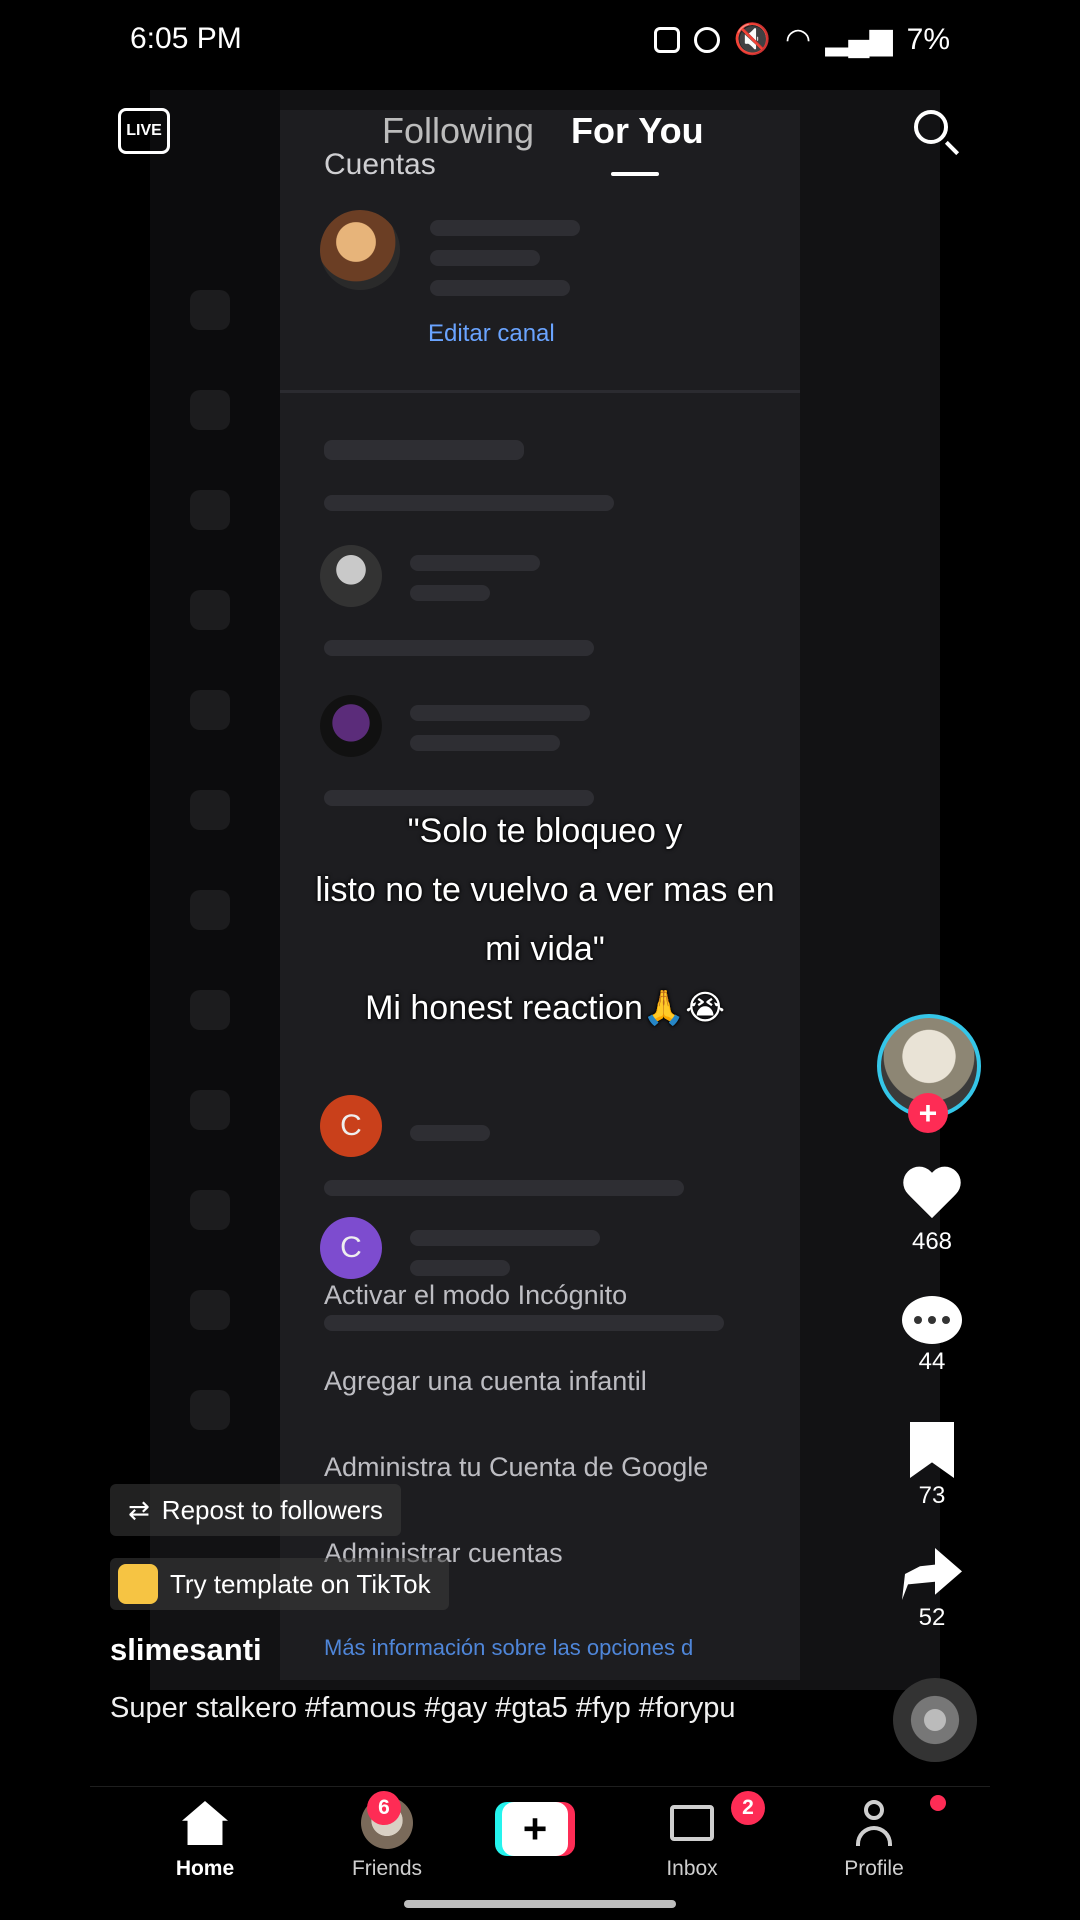 This screenshot has height=1920, width=1080. I want to click on repost-icon: ⇄, so click(139, 1509).